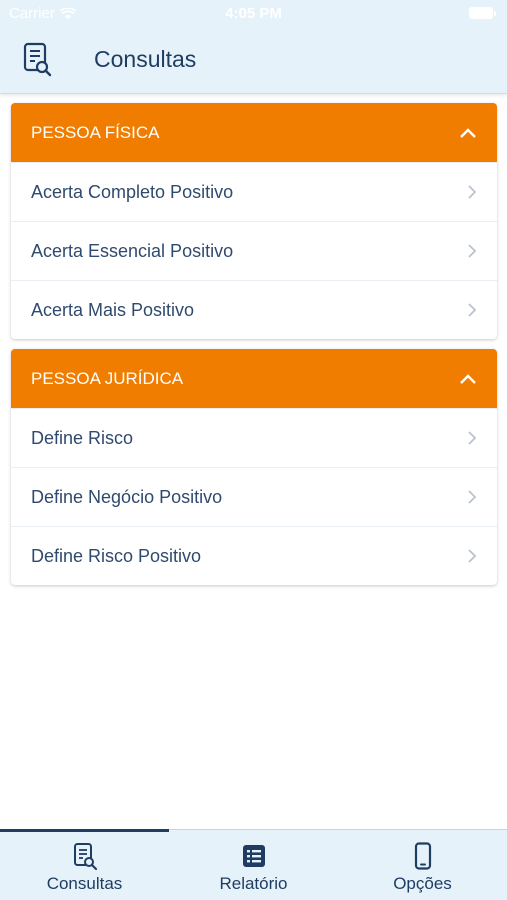 The height and width of the screenshot is (900, 507). Describe the element at coordinates (254, 132) in the screenshot. I see `section-header-pessoa-fisica: PESSOA FÍSICA` at that location.